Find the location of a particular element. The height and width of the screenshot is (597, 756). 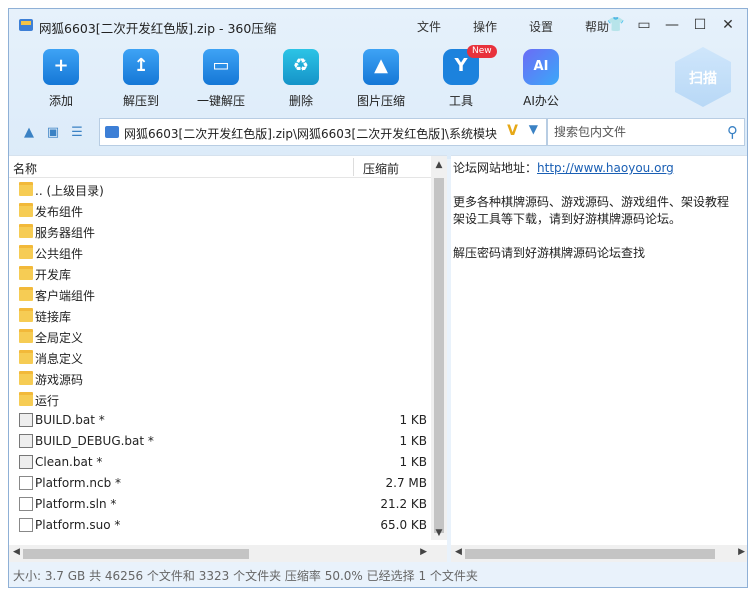

file-row: Clean.bat * 1 KB is located at coordinates (220, 462).